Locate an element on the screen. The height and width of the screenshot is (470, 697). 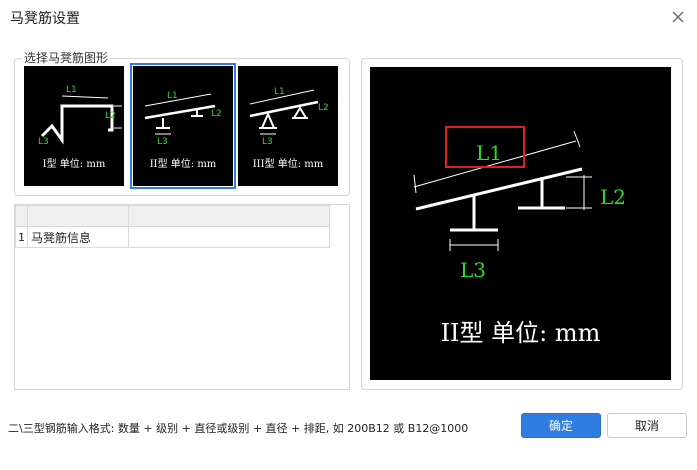
shape-2-label-l3: L3 is located at coordinates (162, 142).